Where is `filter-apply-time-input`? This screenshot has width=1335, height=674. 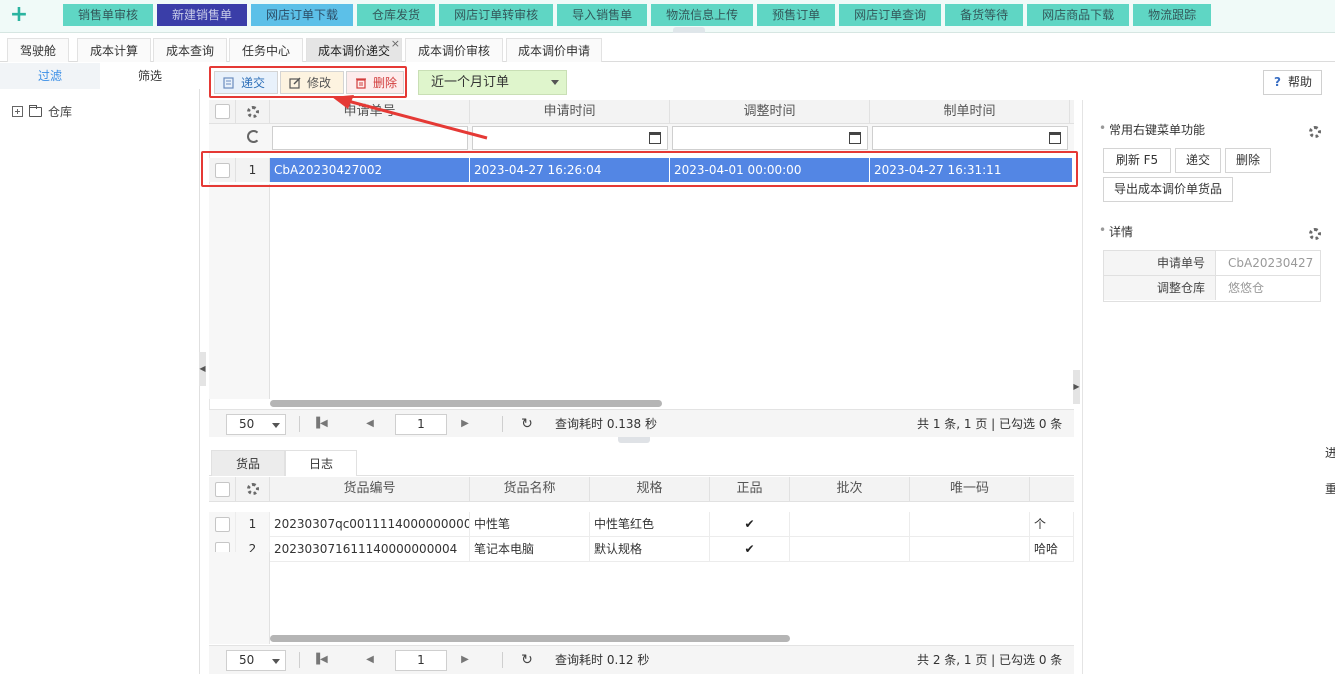 filter-apply-time-input is located at coordinates (570, 138).